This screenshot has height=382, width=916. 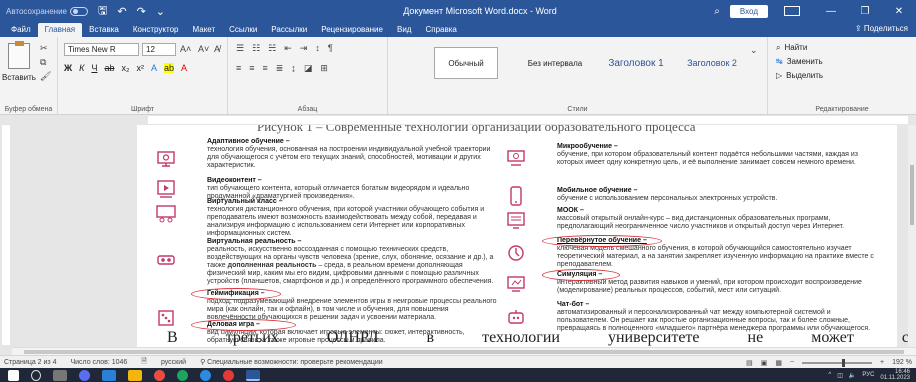 I want to click on bold-icon: Ж, so click(x=68, y=68).